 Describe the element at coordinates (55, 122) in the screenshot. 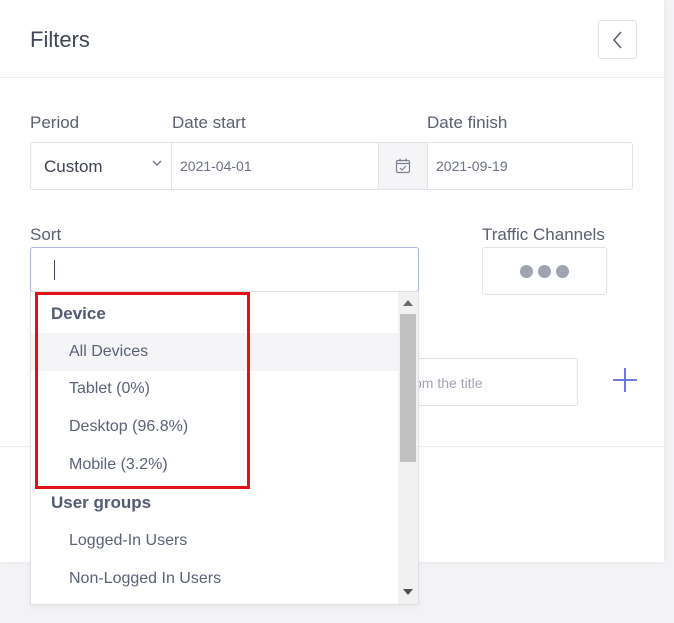

I see `period-label: Period` at that location.